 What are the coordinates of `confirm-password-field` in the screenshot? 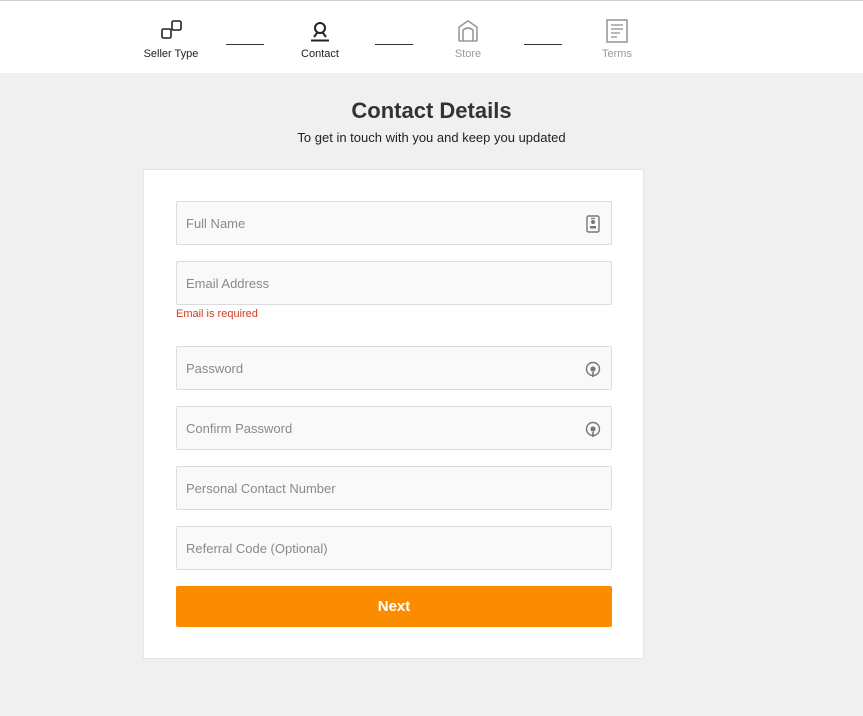 It's located at (394, 428).